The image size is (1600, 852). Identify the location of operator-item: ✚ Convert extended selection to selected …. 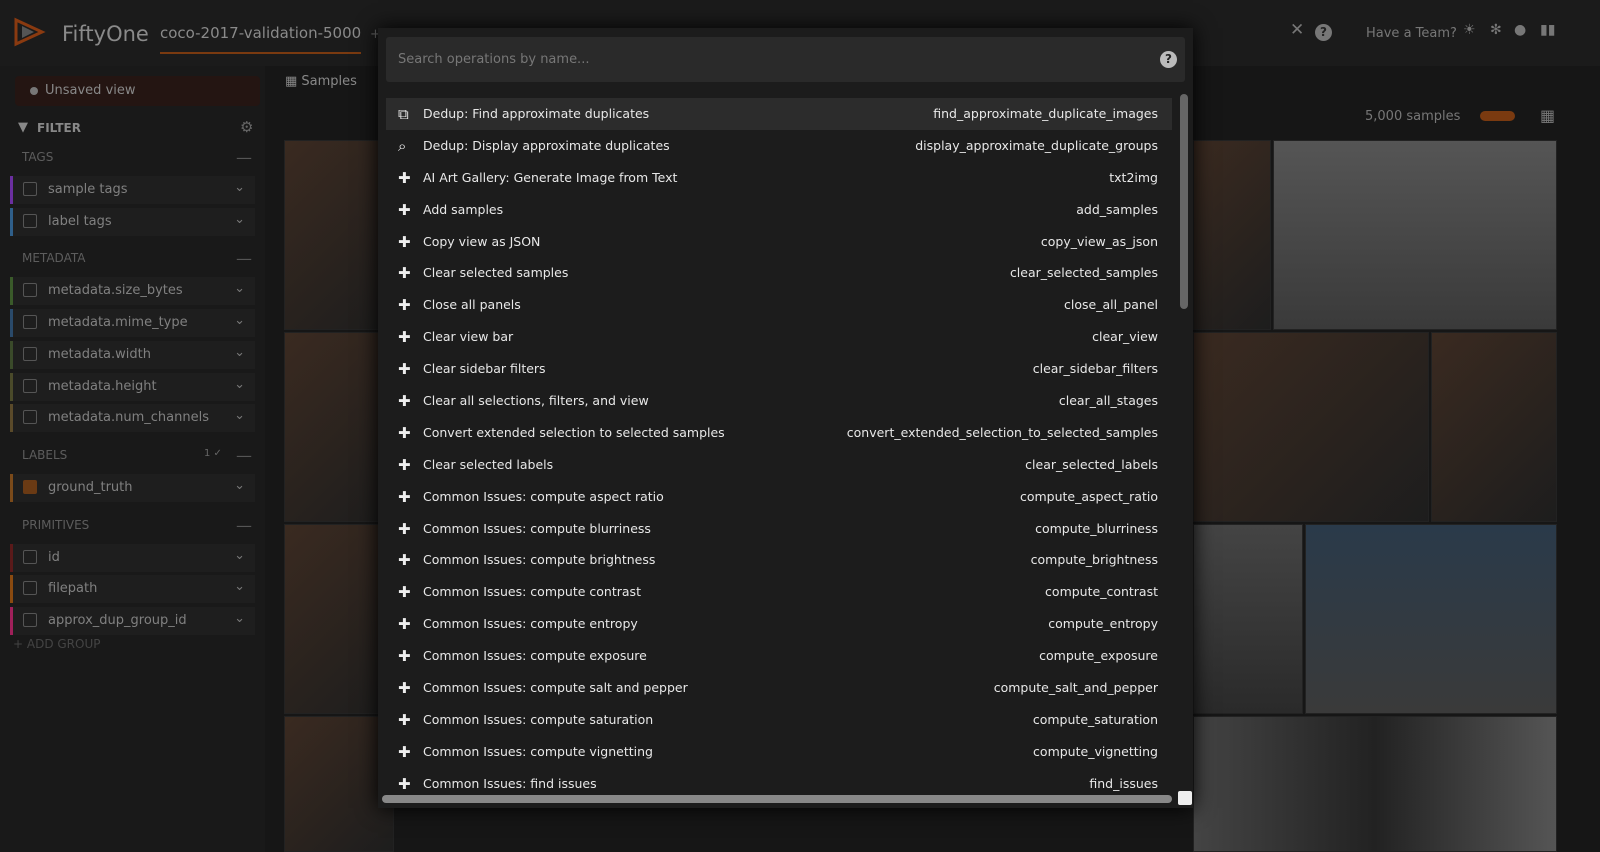
(779, 433).